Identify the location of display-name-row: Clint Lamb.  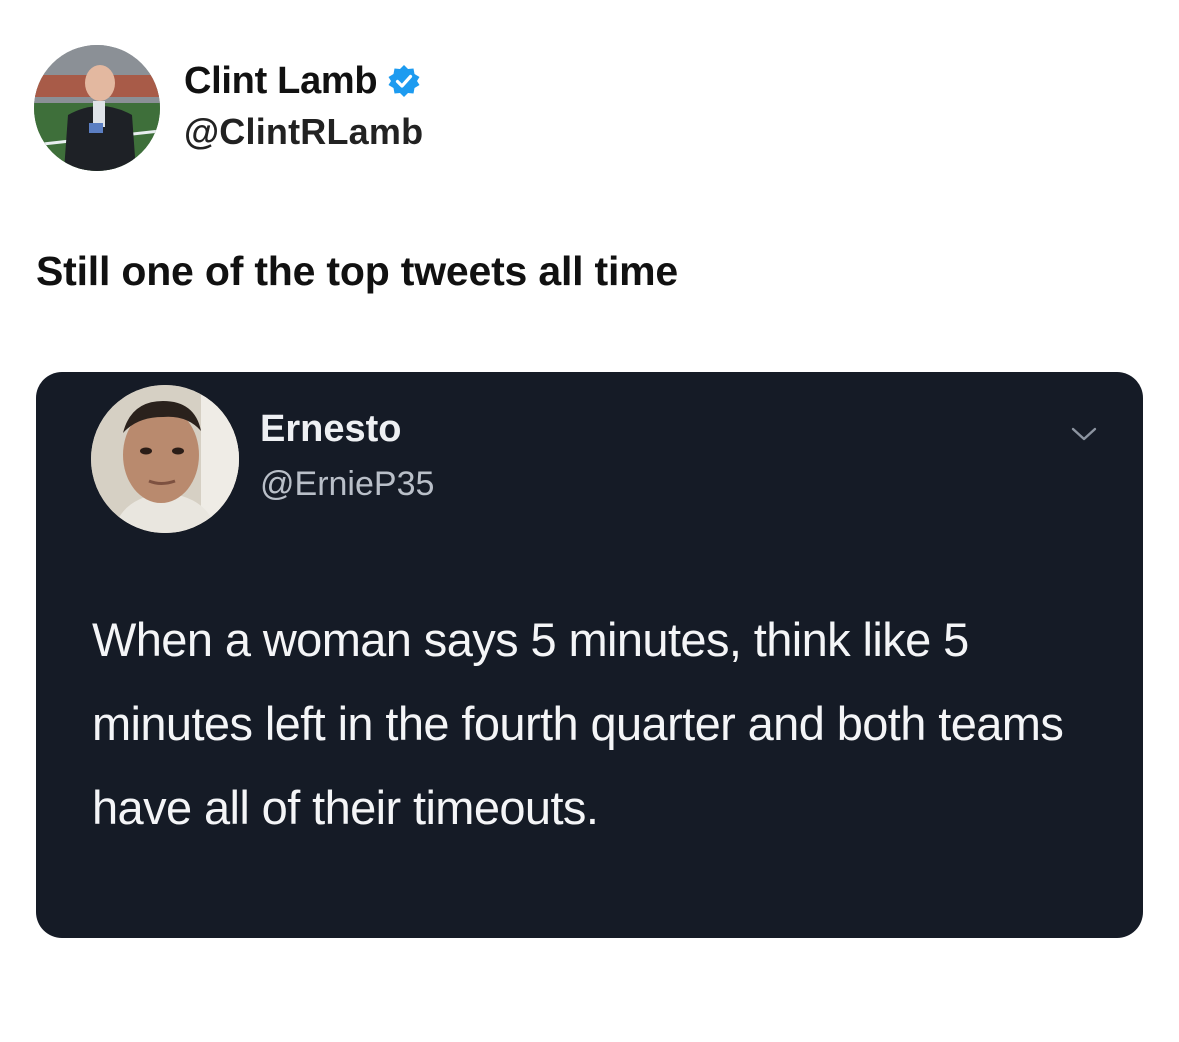
(303, 81).